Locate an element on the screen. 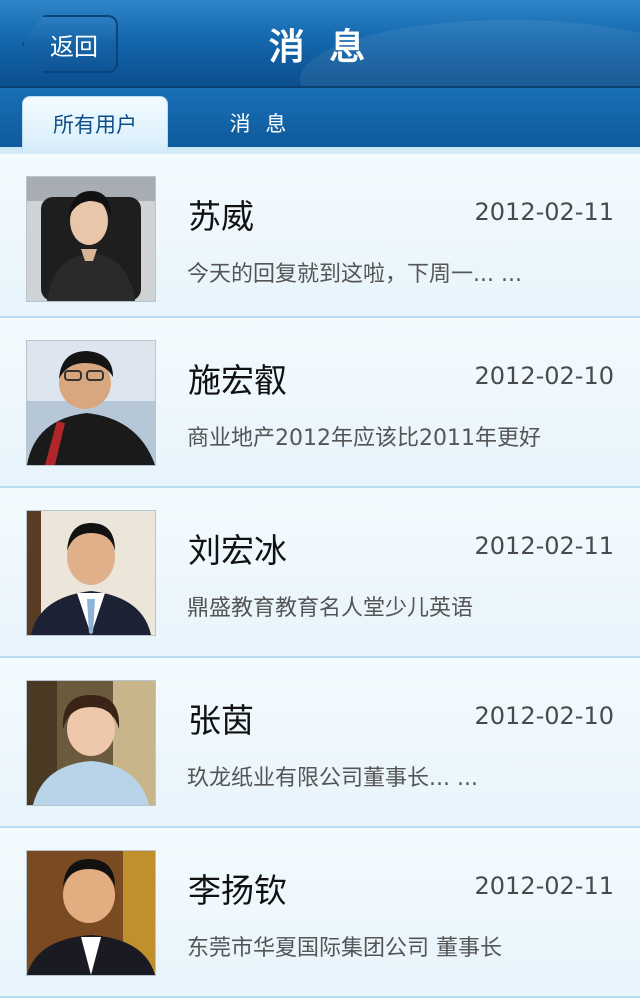 The height and width of the screenshot is (998, 640). tab-bar: 所有用户 消 息 is located at coordinates (320, 119).